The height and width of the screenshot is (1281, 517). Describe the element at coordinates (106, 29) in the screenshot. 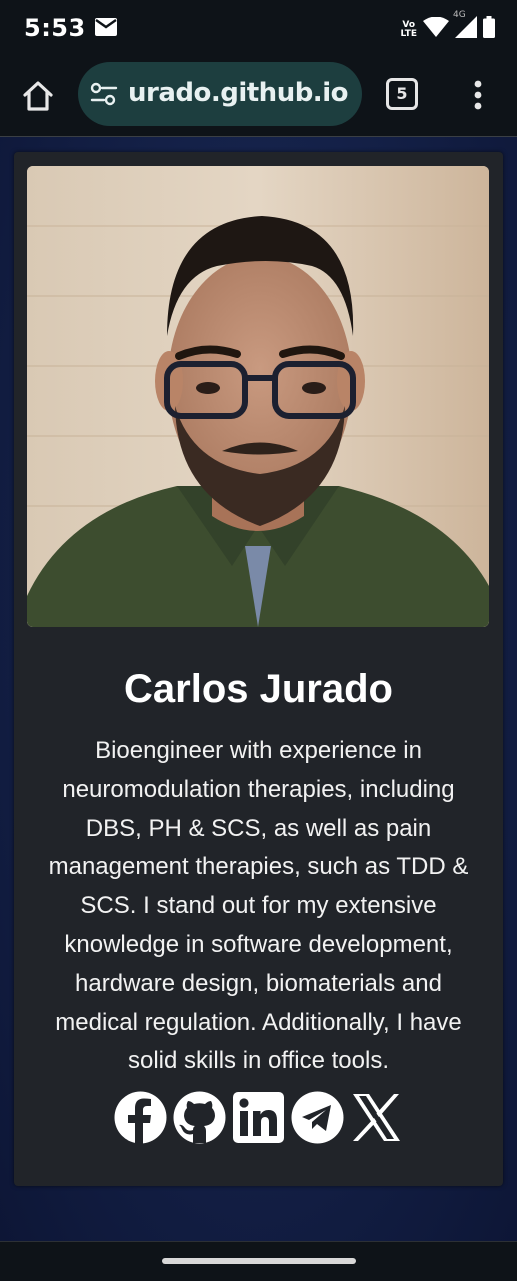

I see `mail-icon` at that location.